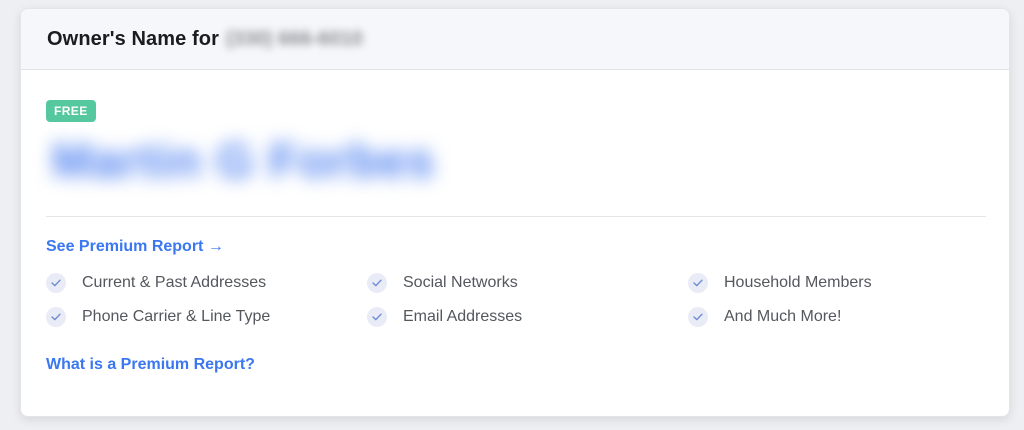 This screenshot has width=1024, height=430. Describe the element at coordinates (294, 38) in the screenshot. I see `phone-number-redacted: (330) 666-6010` at that location.